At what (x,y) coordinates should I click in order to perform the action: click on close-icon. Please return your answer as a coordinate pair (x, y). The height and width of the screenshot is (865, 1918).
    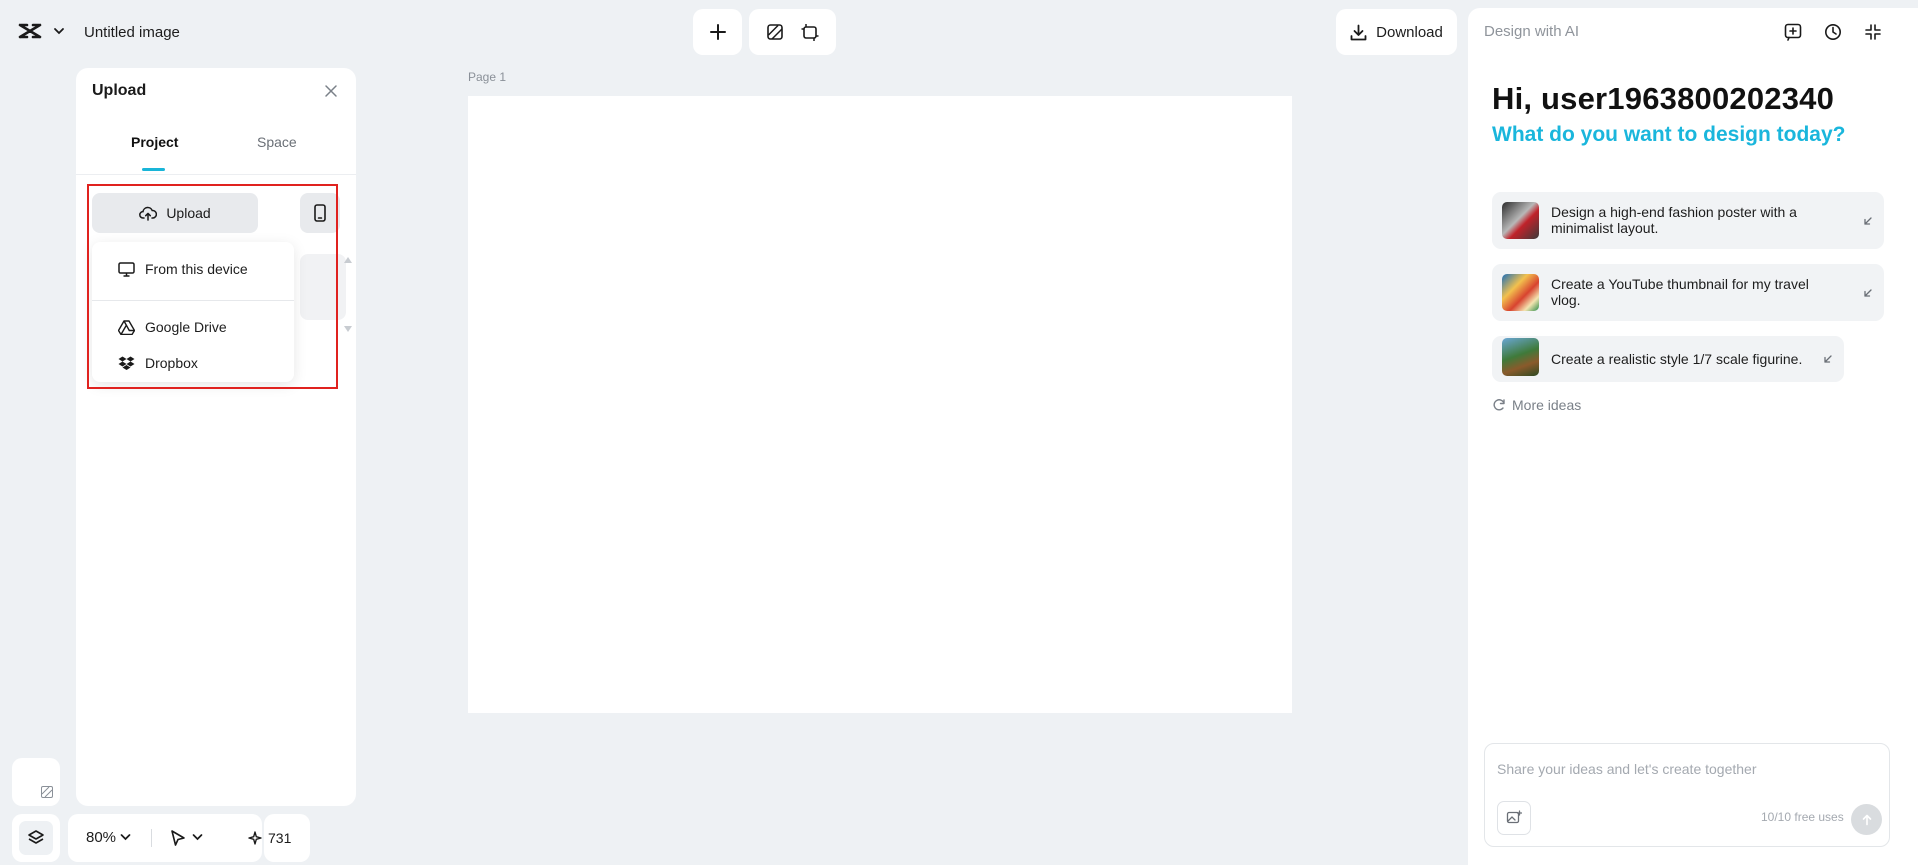
    Looking at the image, I should click on (331, 91).